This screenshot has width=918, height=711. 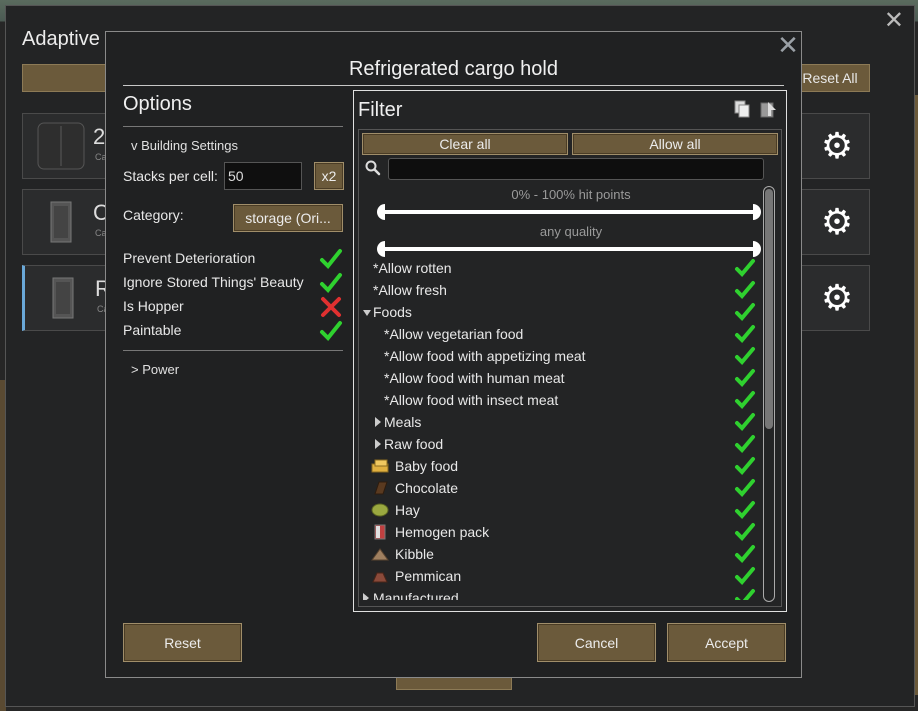 What do you see at coordinates (576, 169) in the screenshot?
I see `filter-search-input` at bounding box center [576, 169].